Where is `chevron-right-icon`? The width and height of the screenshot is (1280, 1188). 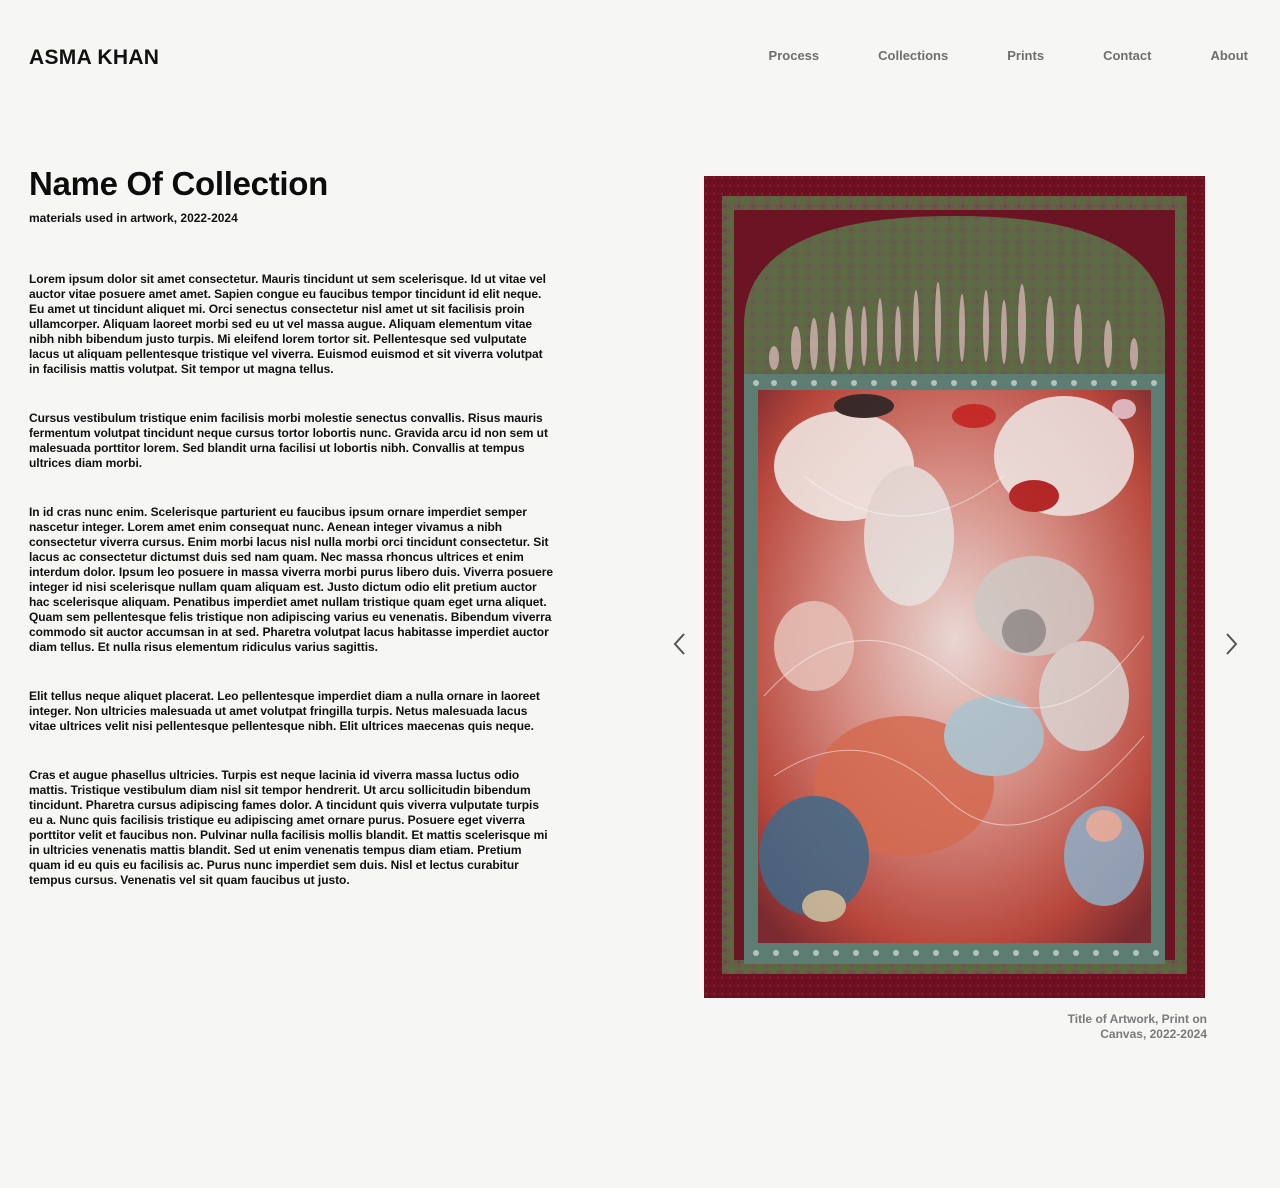 chevron-right-icon is located at coordinates (1232, 644).